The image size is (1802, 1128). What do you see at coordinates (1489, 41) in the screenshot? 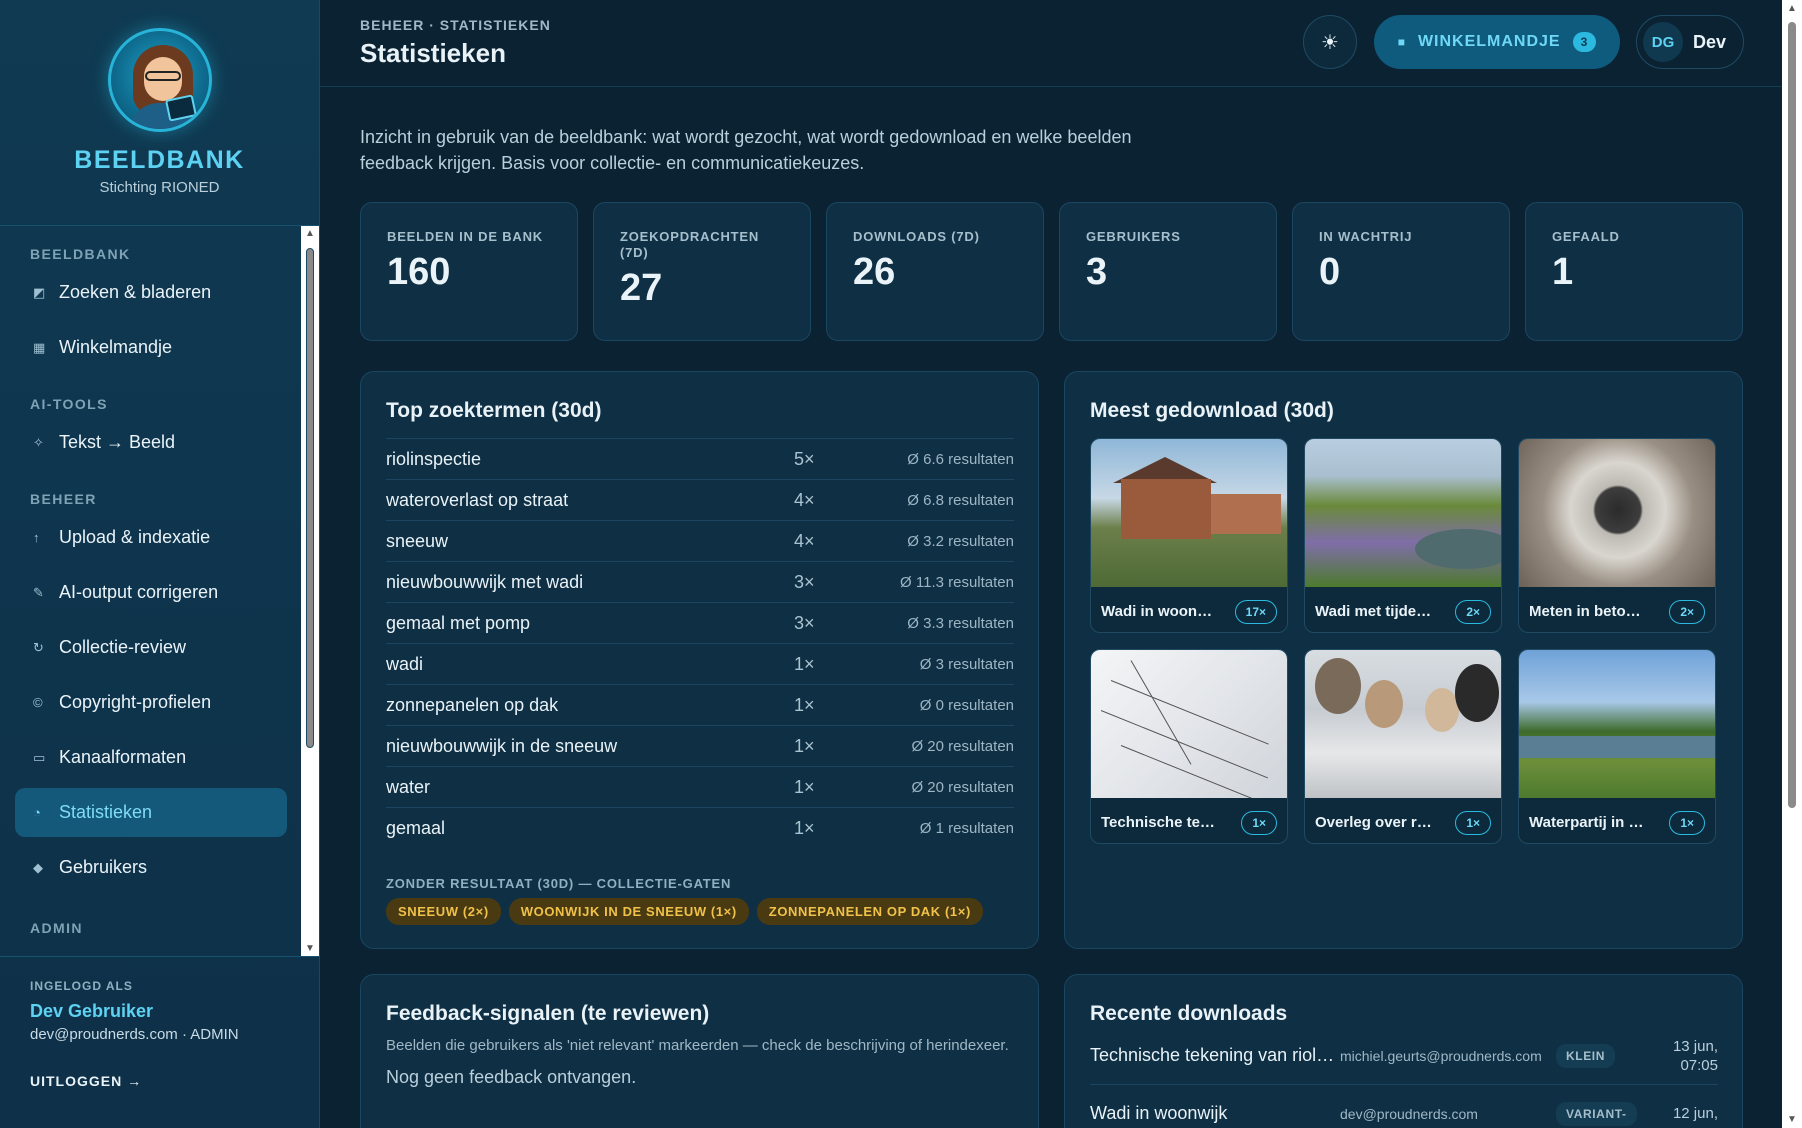
I see `cart-label: WINKELMANDJE` at bounding box center [1489, 41].